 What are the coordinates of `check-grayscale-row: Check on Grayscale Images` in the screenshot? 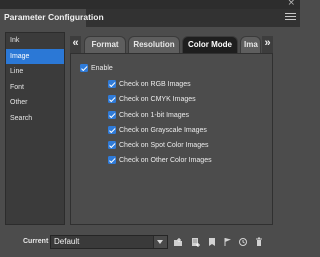 It's located at (157, 130).